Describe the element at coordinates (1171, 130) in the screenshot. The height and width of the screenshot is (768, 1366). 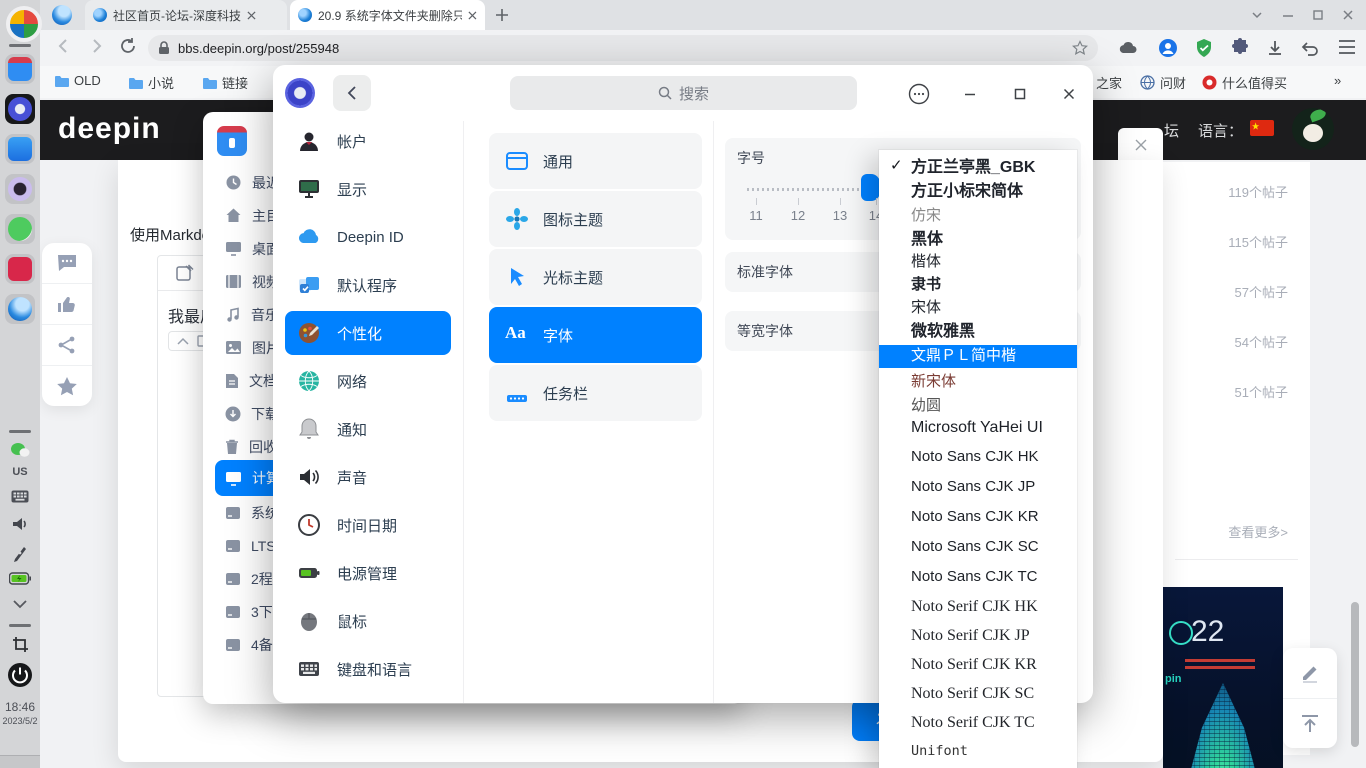
I see `nav-forum-fragment: 坛` at that location.